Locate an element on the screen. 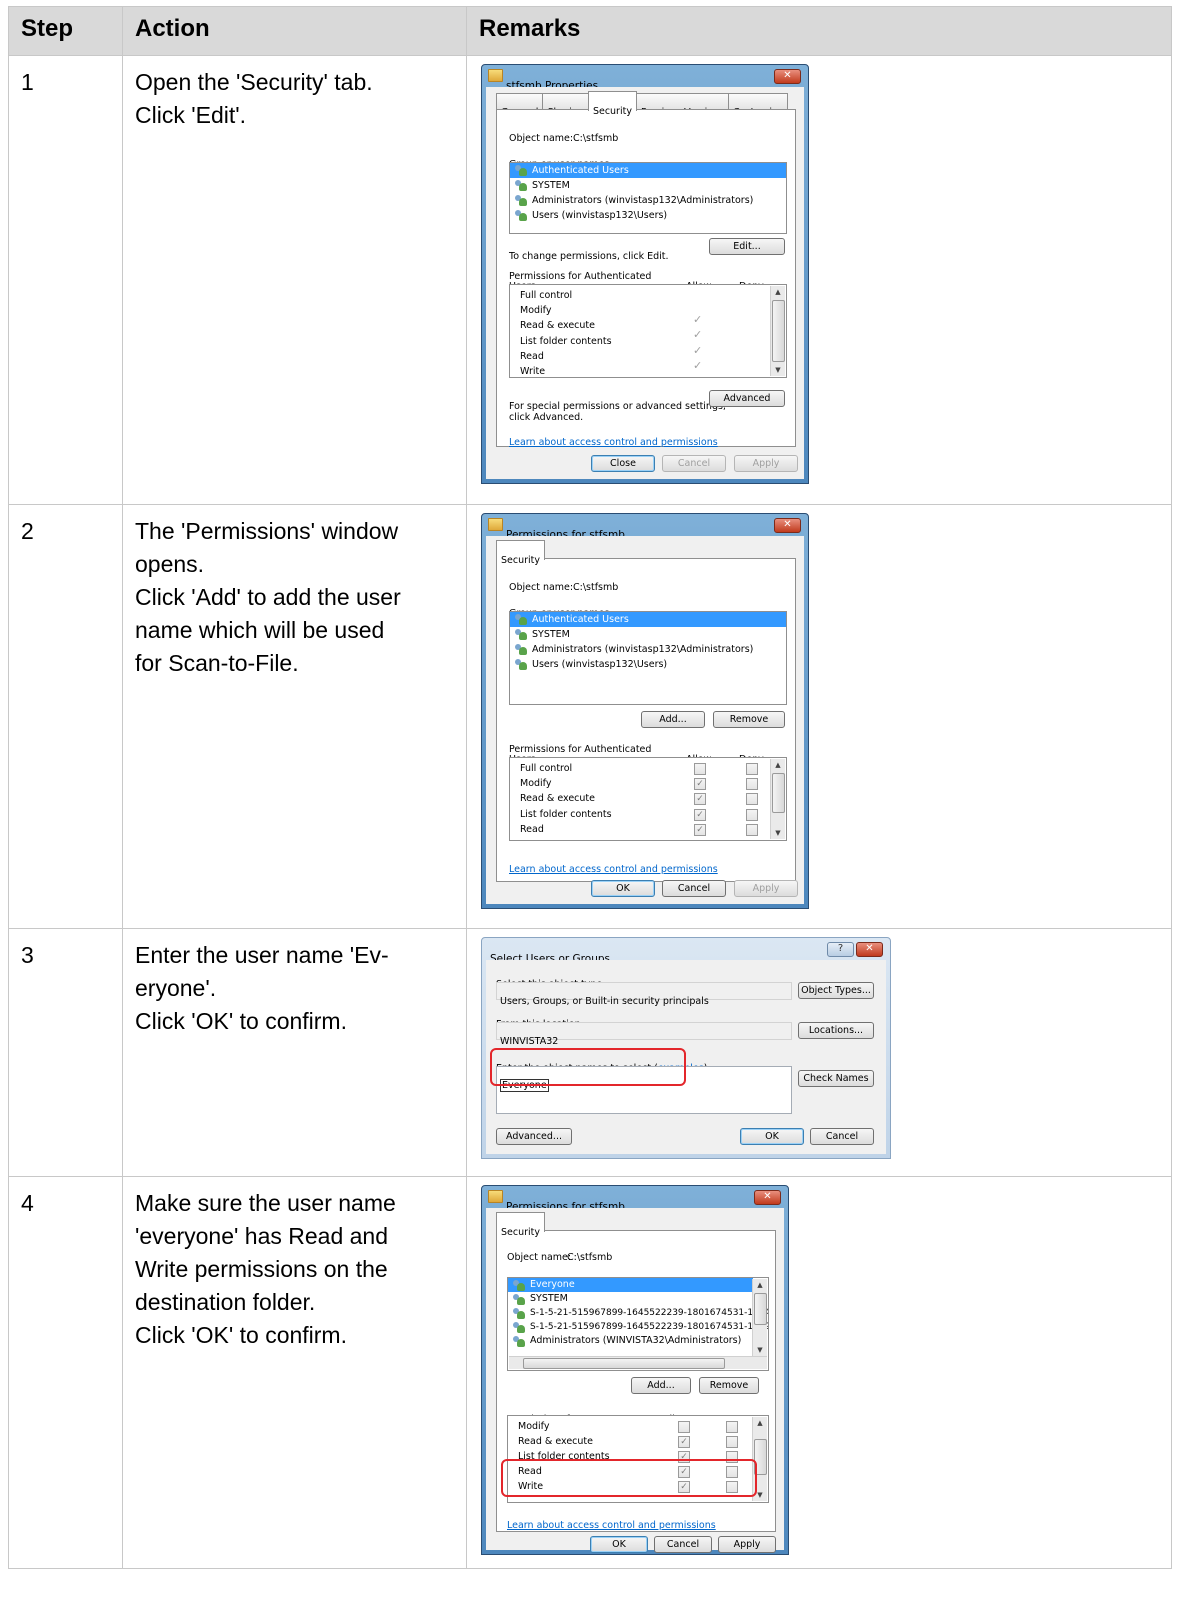  tab-customize: Customize is located at coordinates (758, 105).